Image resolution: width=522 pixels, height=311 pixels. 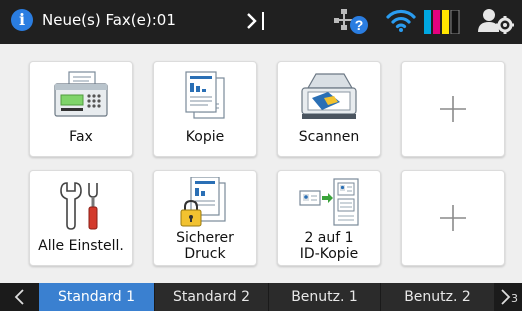 What do you see at coordinates (329, 96) in the screenshot?
I see `scanner-icon` at bounding box center [329, 96].